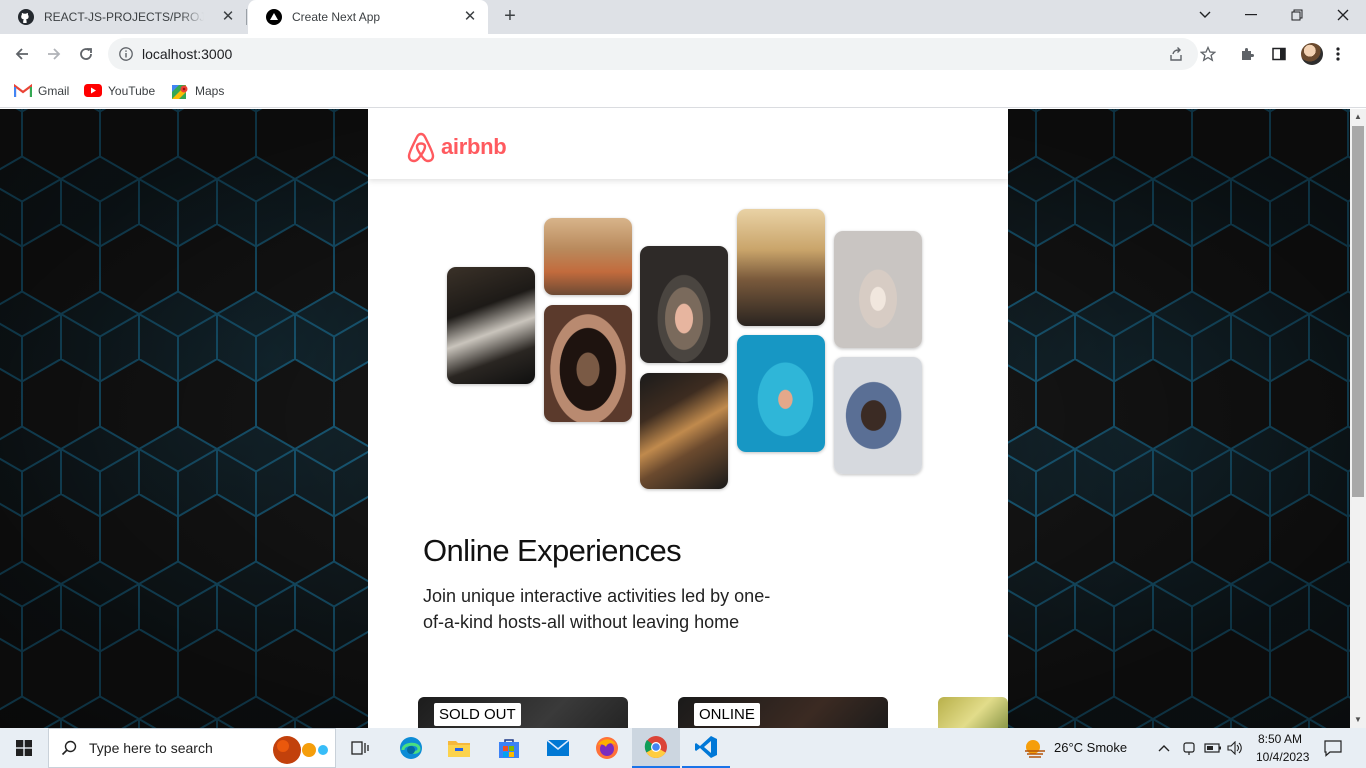 The width and height of the screenshot is (1366, 768). Describe the element at coordinates (662, 54) in the screenshot. I see `address-bar: localhost:3000` at that location.